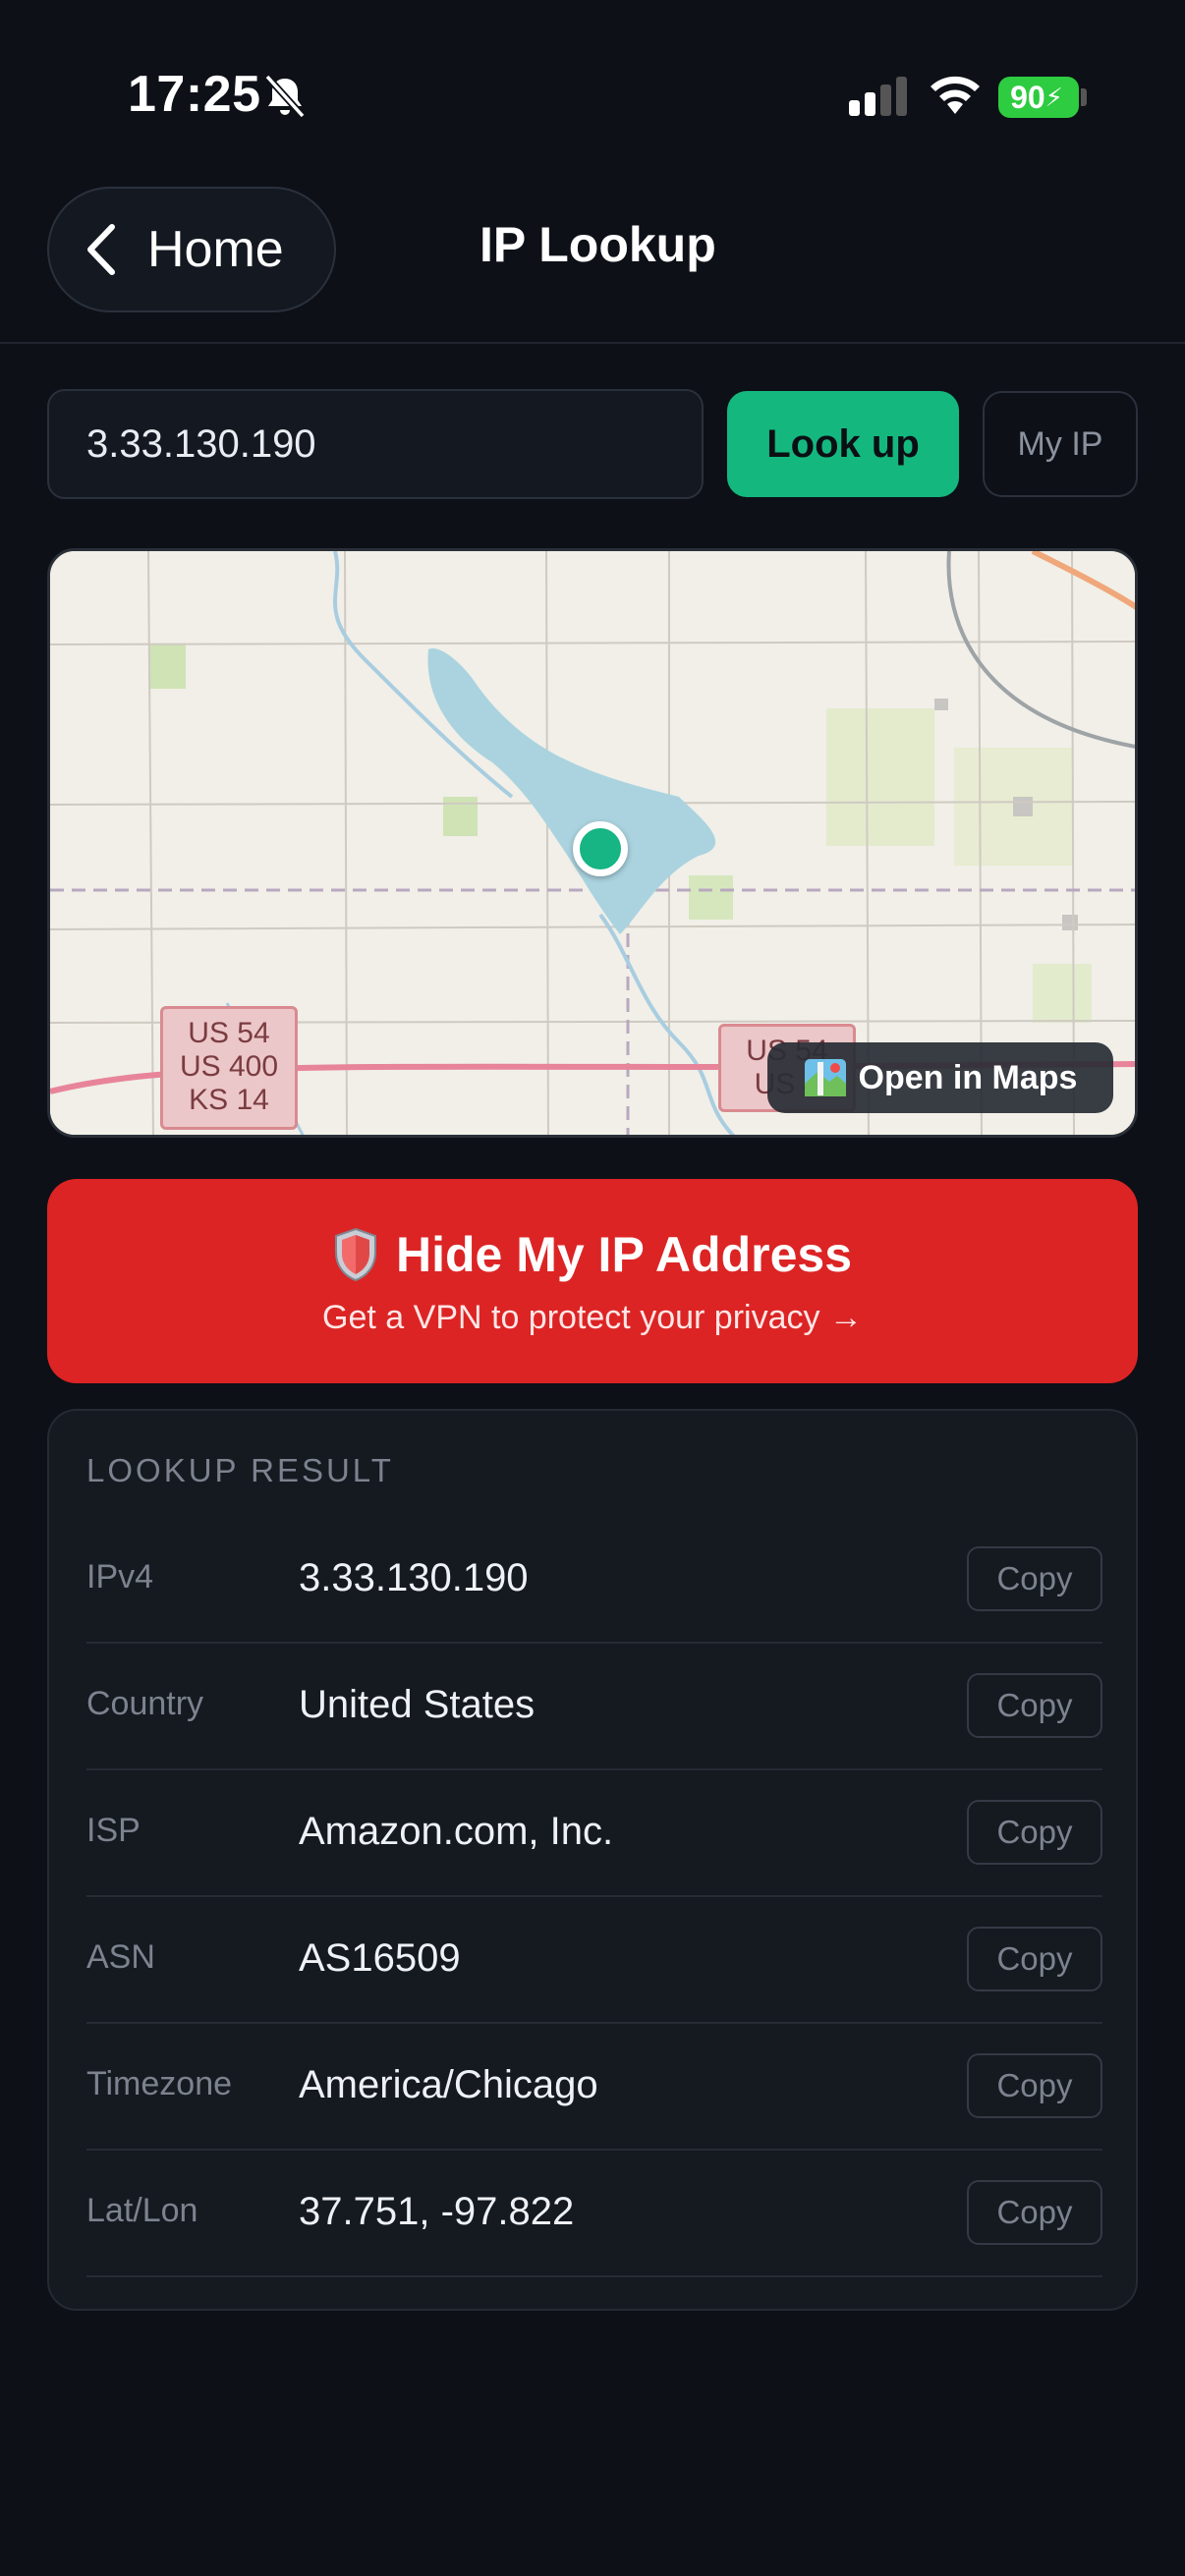  I want to click on route-shield-line: KS 14, so click(229, 1100).